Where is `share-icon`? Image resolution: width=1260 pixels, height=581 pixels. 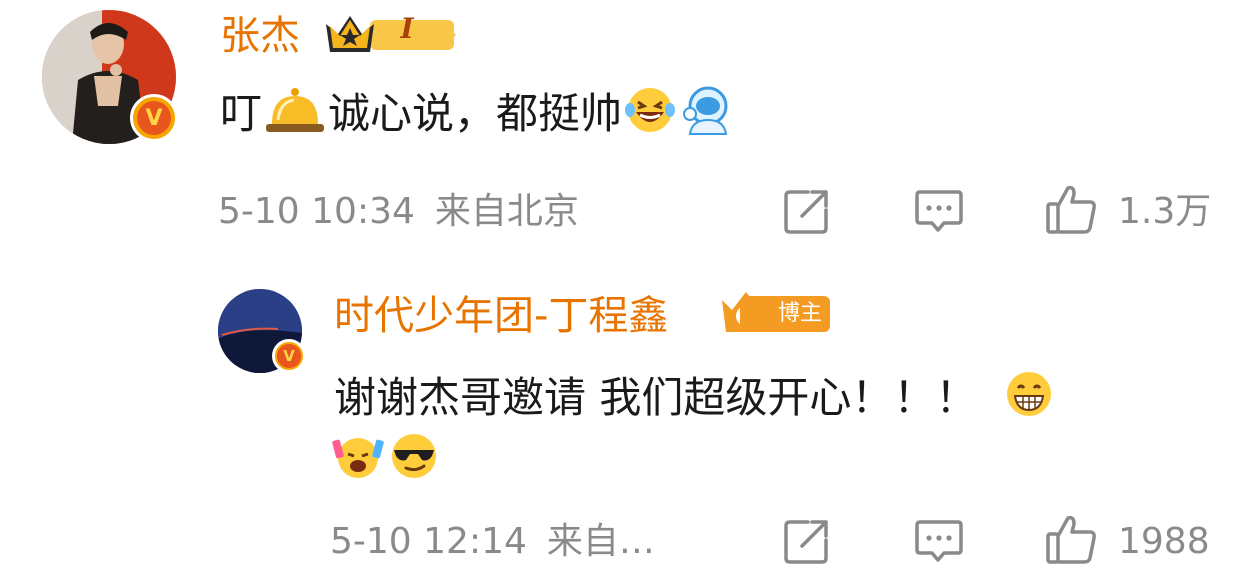
share-icon is located at coordinates (807, 211).